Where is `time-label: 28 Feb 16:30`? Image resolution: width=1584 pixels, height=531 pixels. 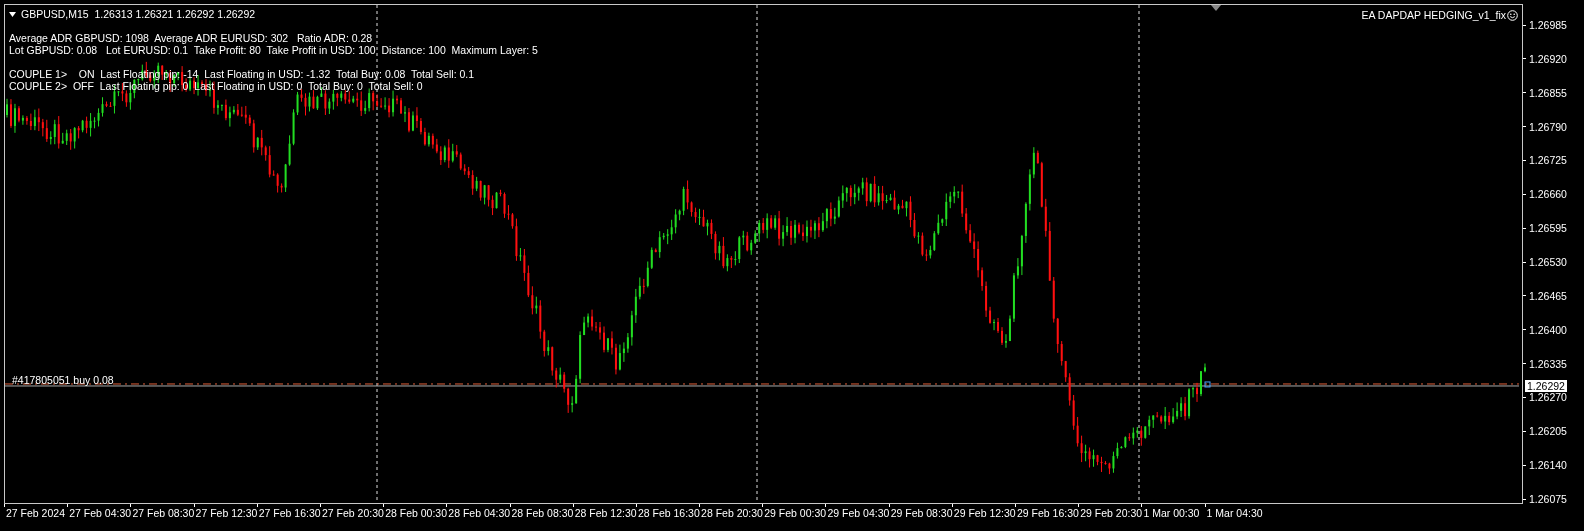 time-label: 28 Feb 16:30 is located at coordinates (668, 513).